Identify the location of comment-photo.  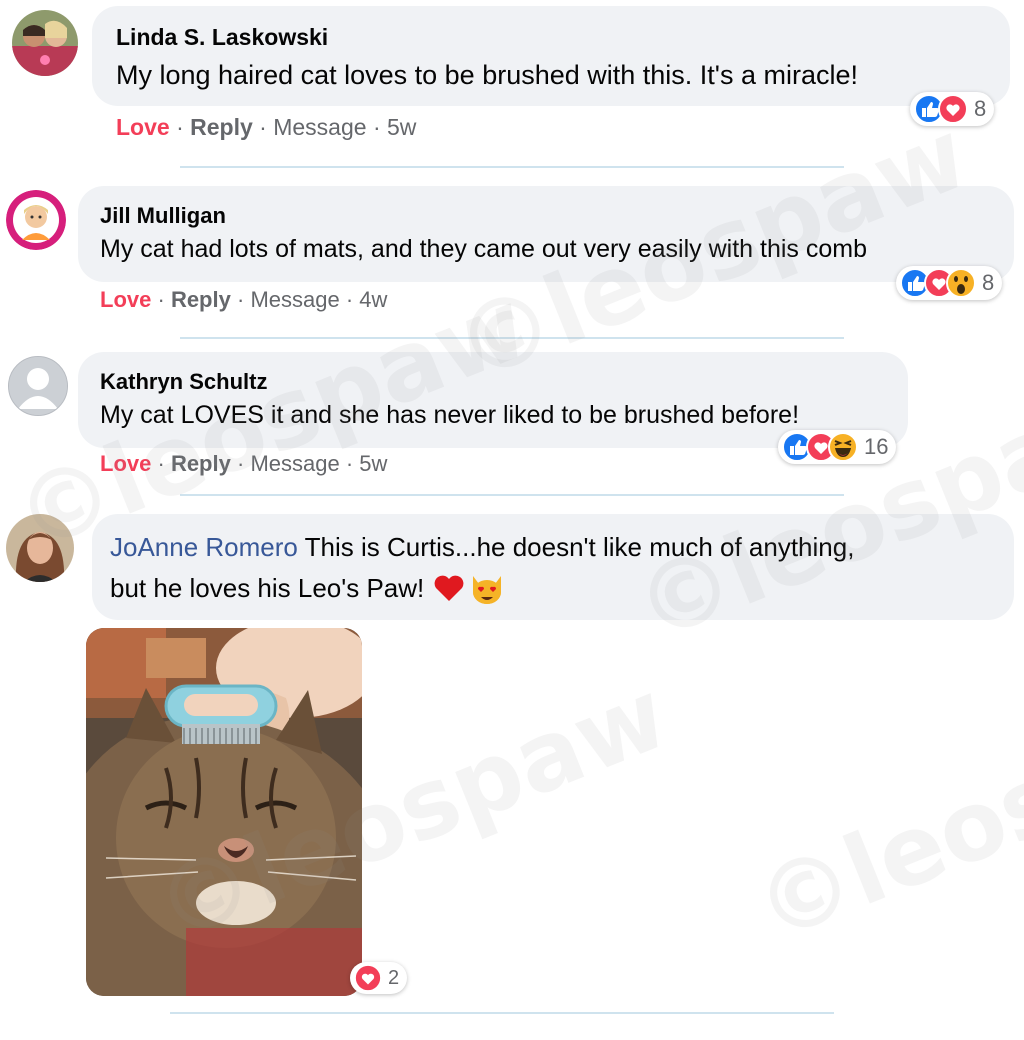
(224, 812).